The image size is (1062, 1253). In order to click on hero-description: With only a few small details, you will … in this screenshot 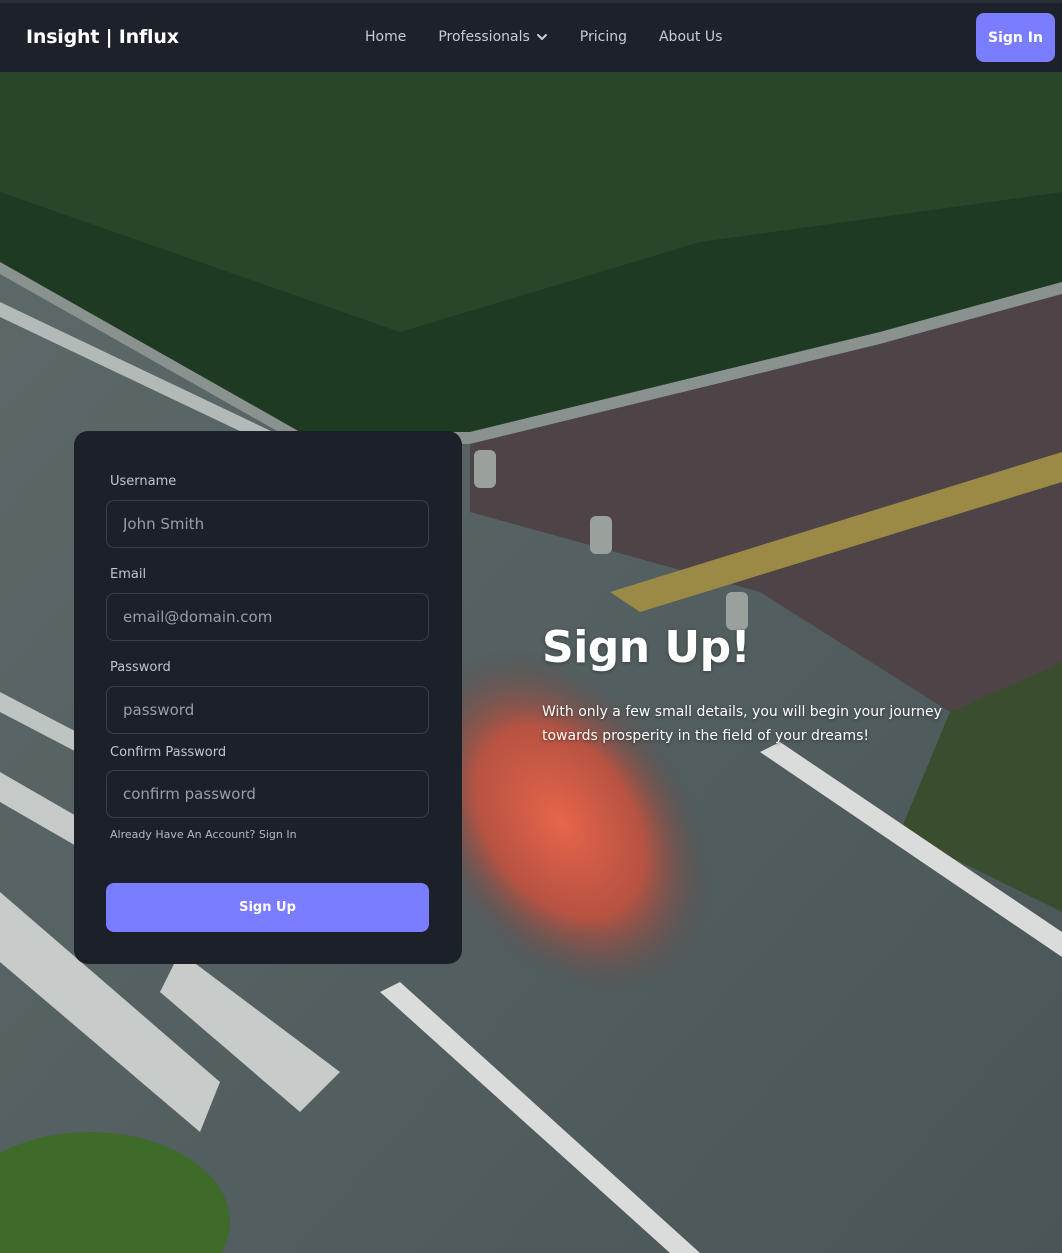, I will do `click(742, 724)`.